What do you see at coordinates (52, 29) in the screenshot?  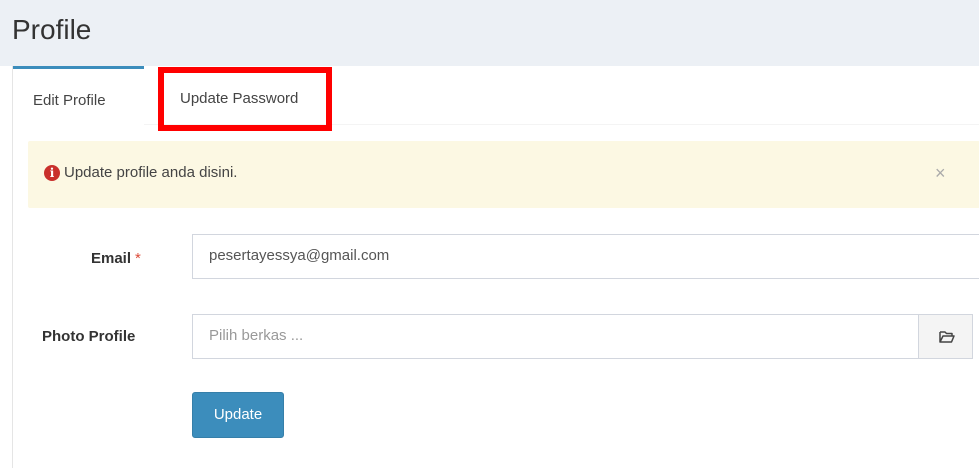 I see `page-title: Profile` at bounding box center [52, 29].